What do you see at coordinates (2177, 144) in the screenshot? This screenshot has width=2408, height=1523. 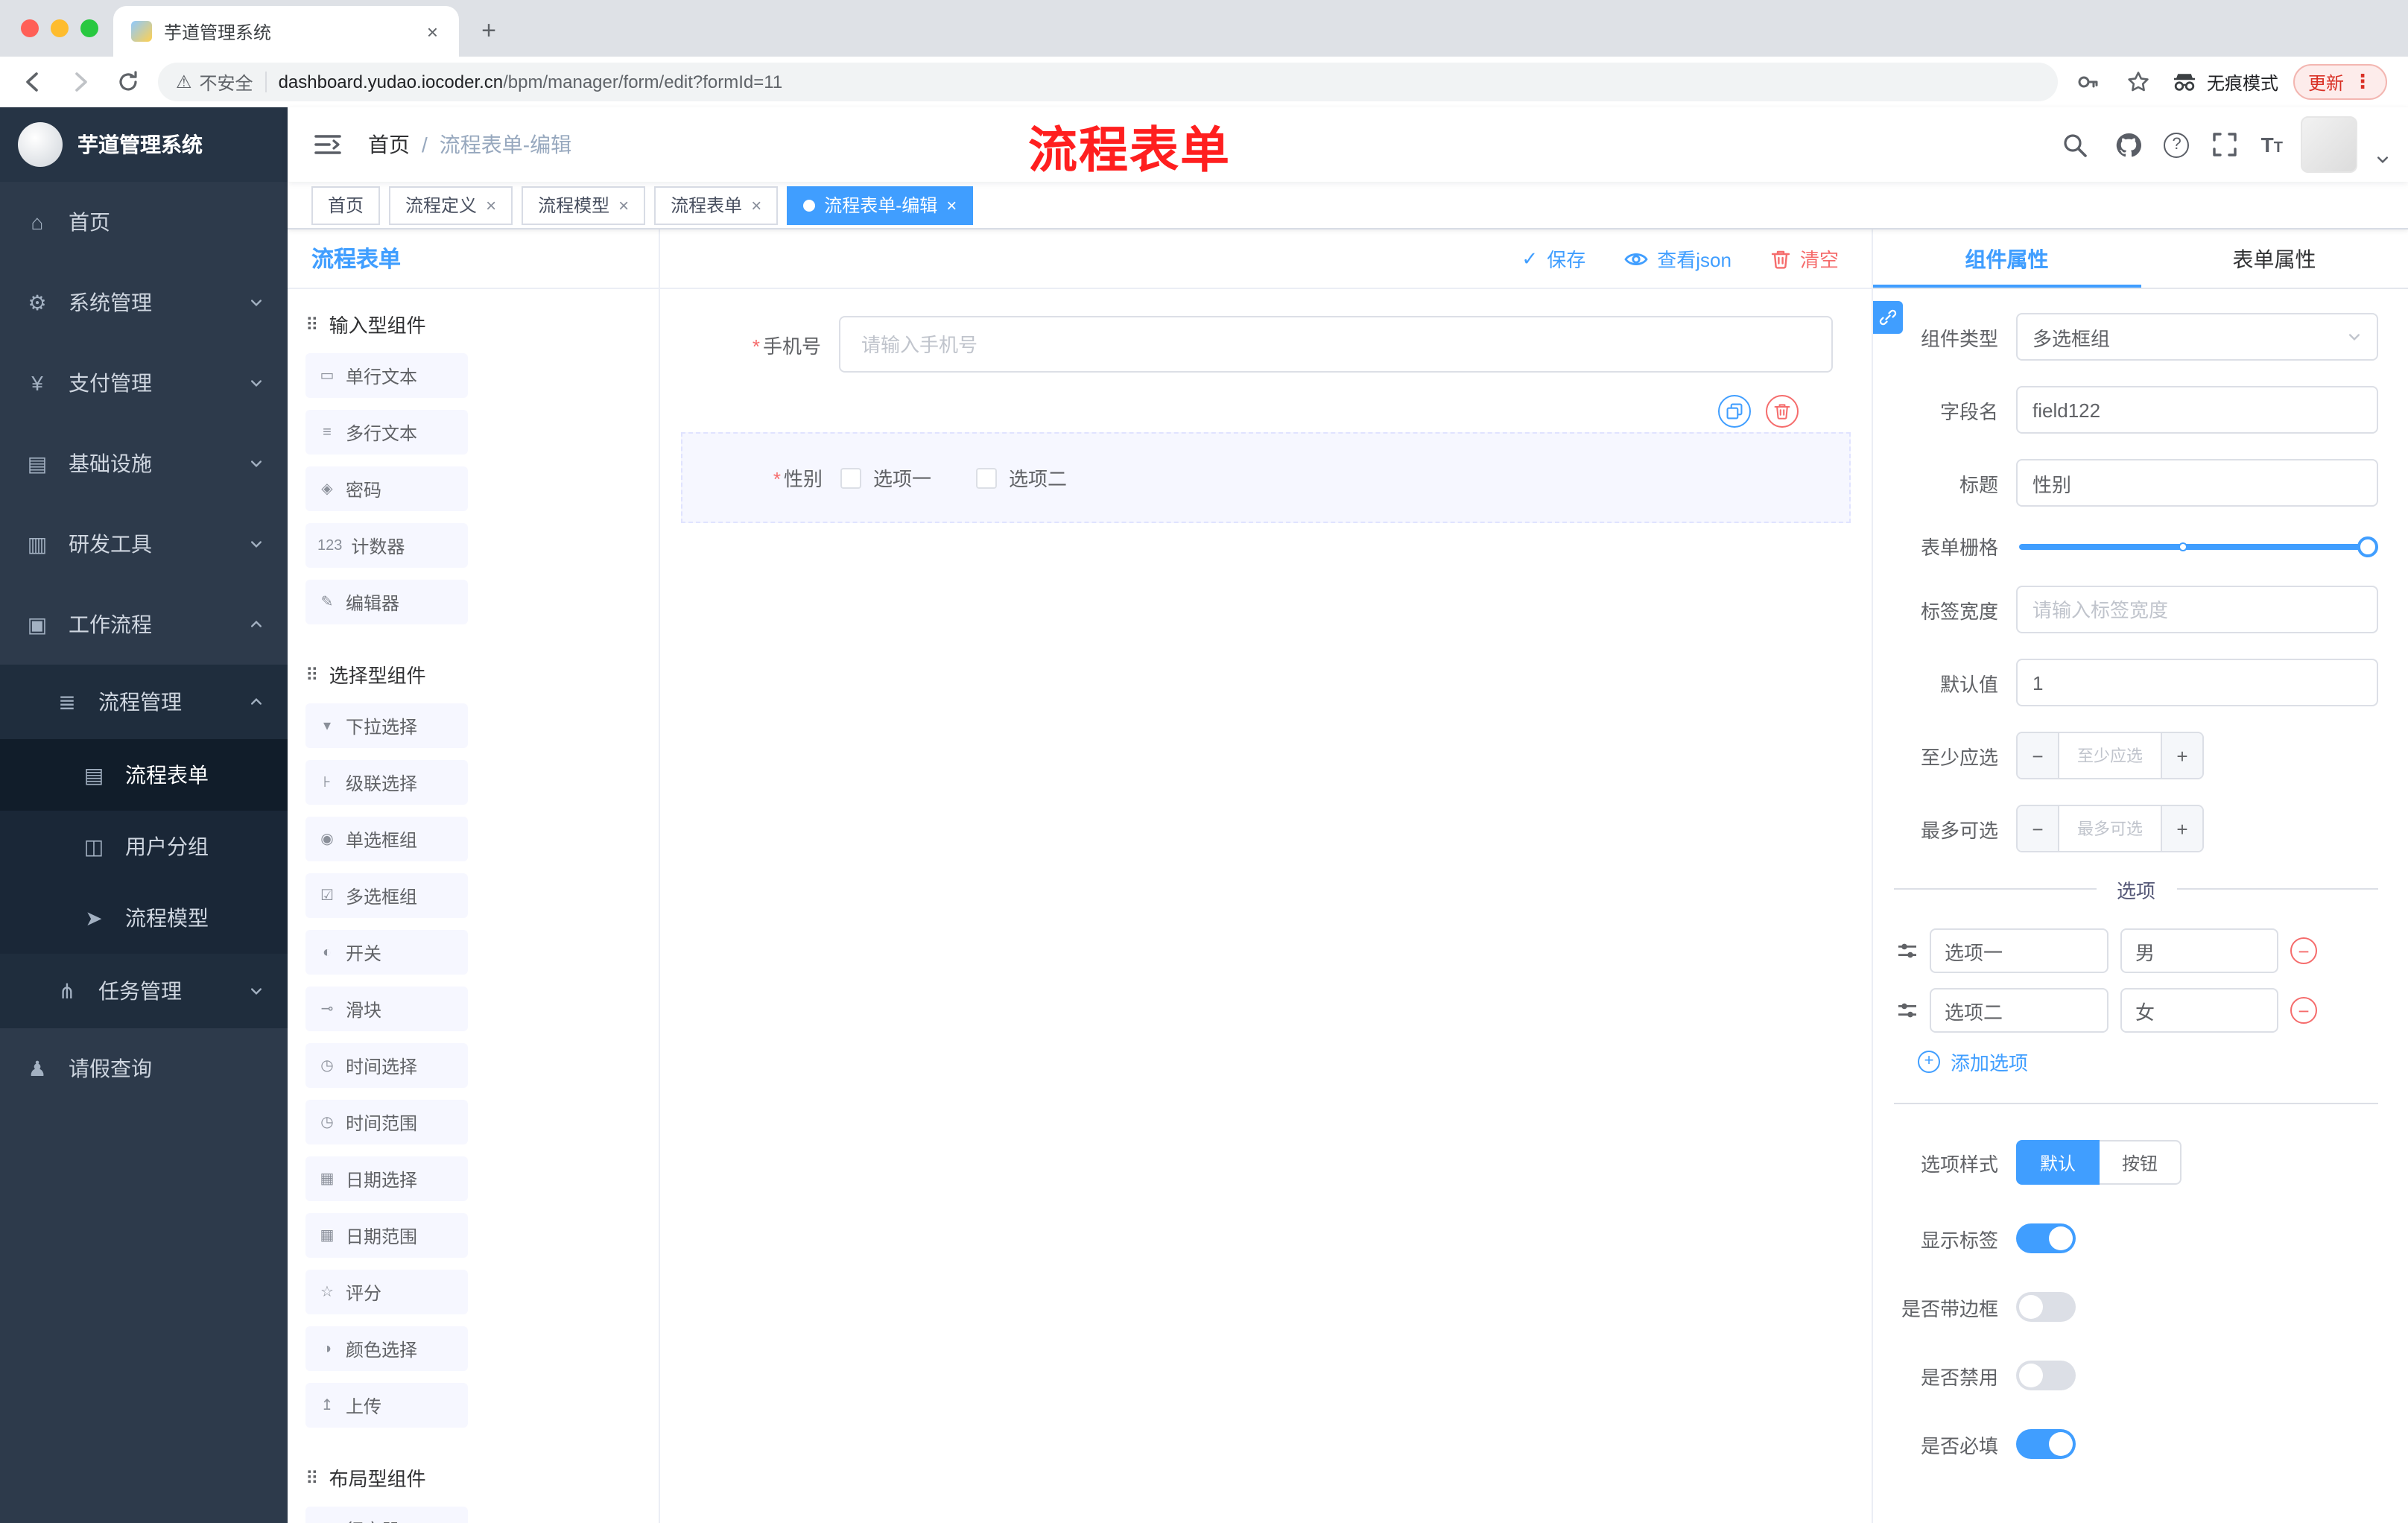 I see `help-icon: ?` at bounding box center [2177, 144].